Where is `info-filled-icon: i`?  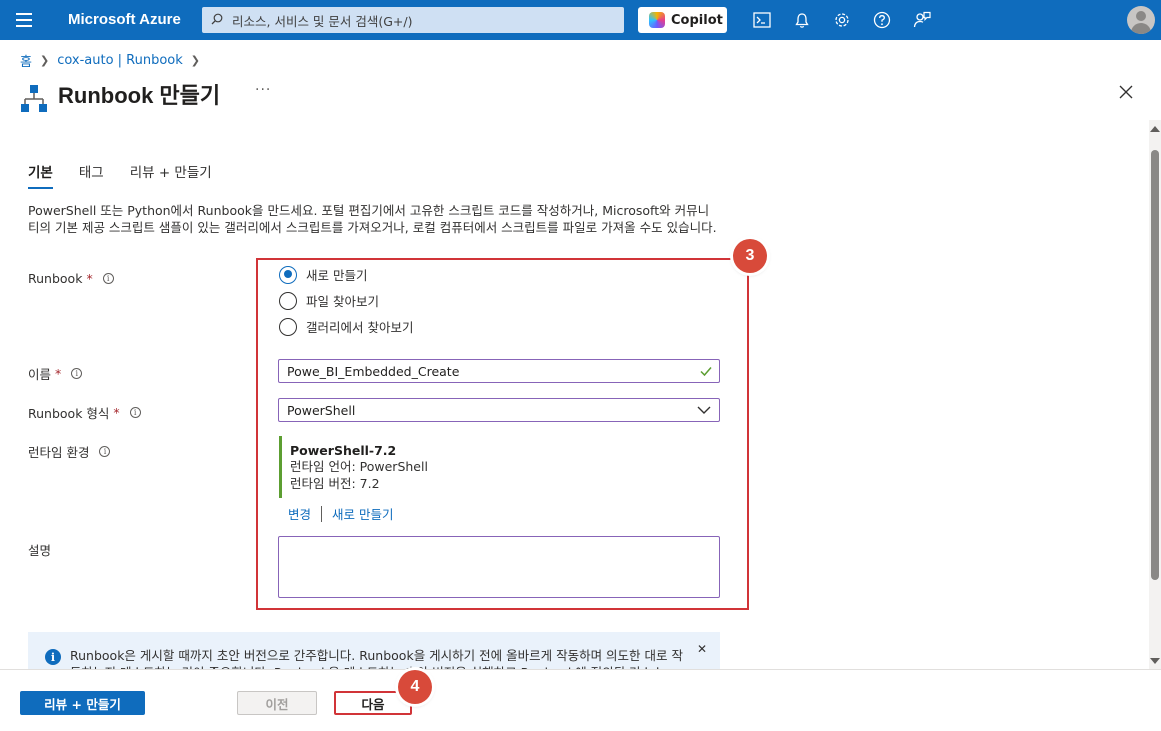
info-filled-icon: i is located at coordinates (53, 657).